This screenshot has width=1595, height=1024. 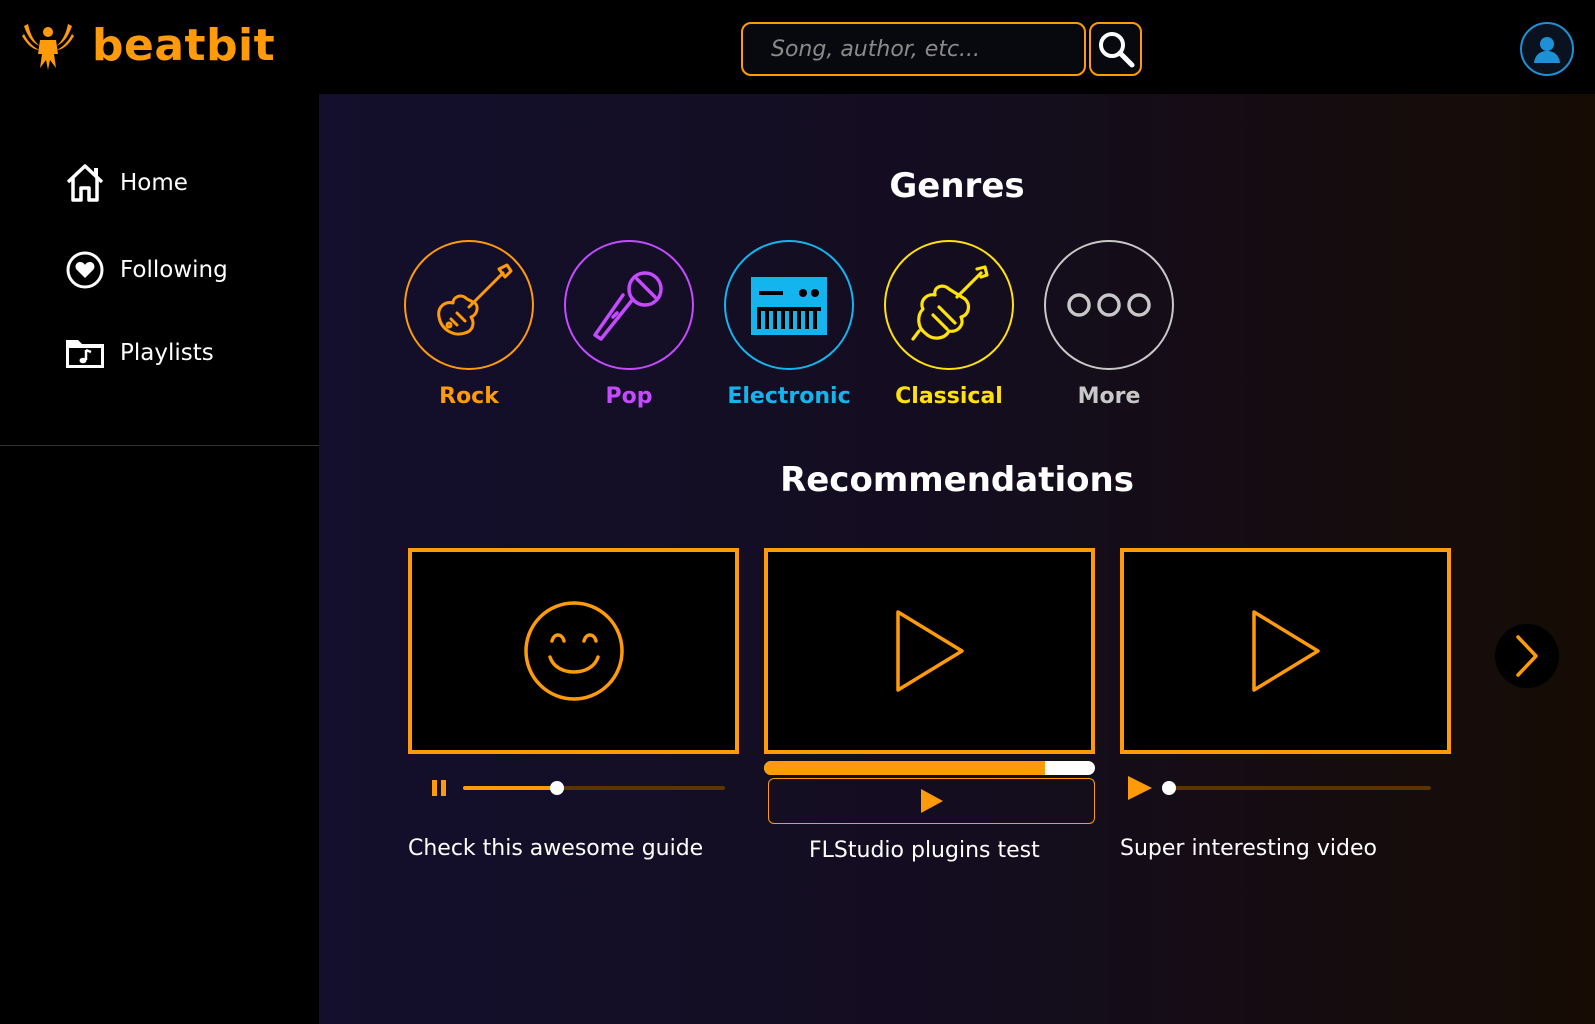 I want to click on sidebar-item-label: Home, so click(x=154, y=183).